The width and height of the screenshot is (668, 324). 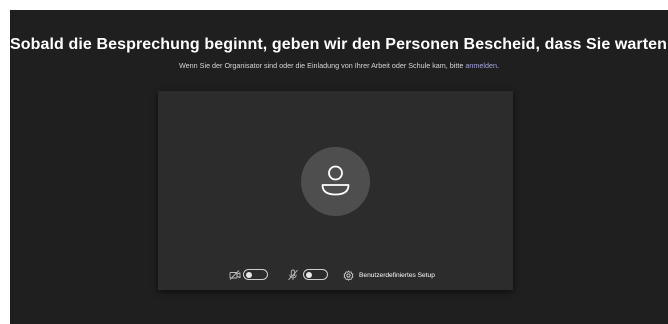 I want to click on mic-off-icon, so click(x=293, y=275).